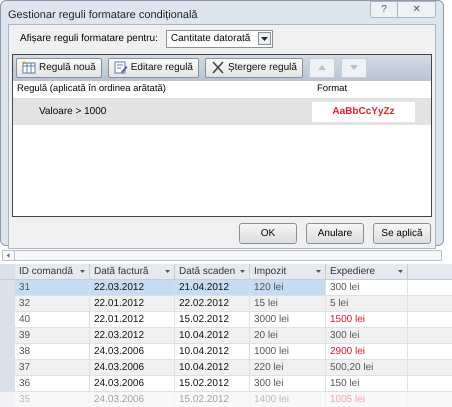 This screenshot has height=407, width=452. What do you see at coordinates (367, 383) in the screenshot?
I see `table-cell: 150 lei` at bounding box center [367, 383].